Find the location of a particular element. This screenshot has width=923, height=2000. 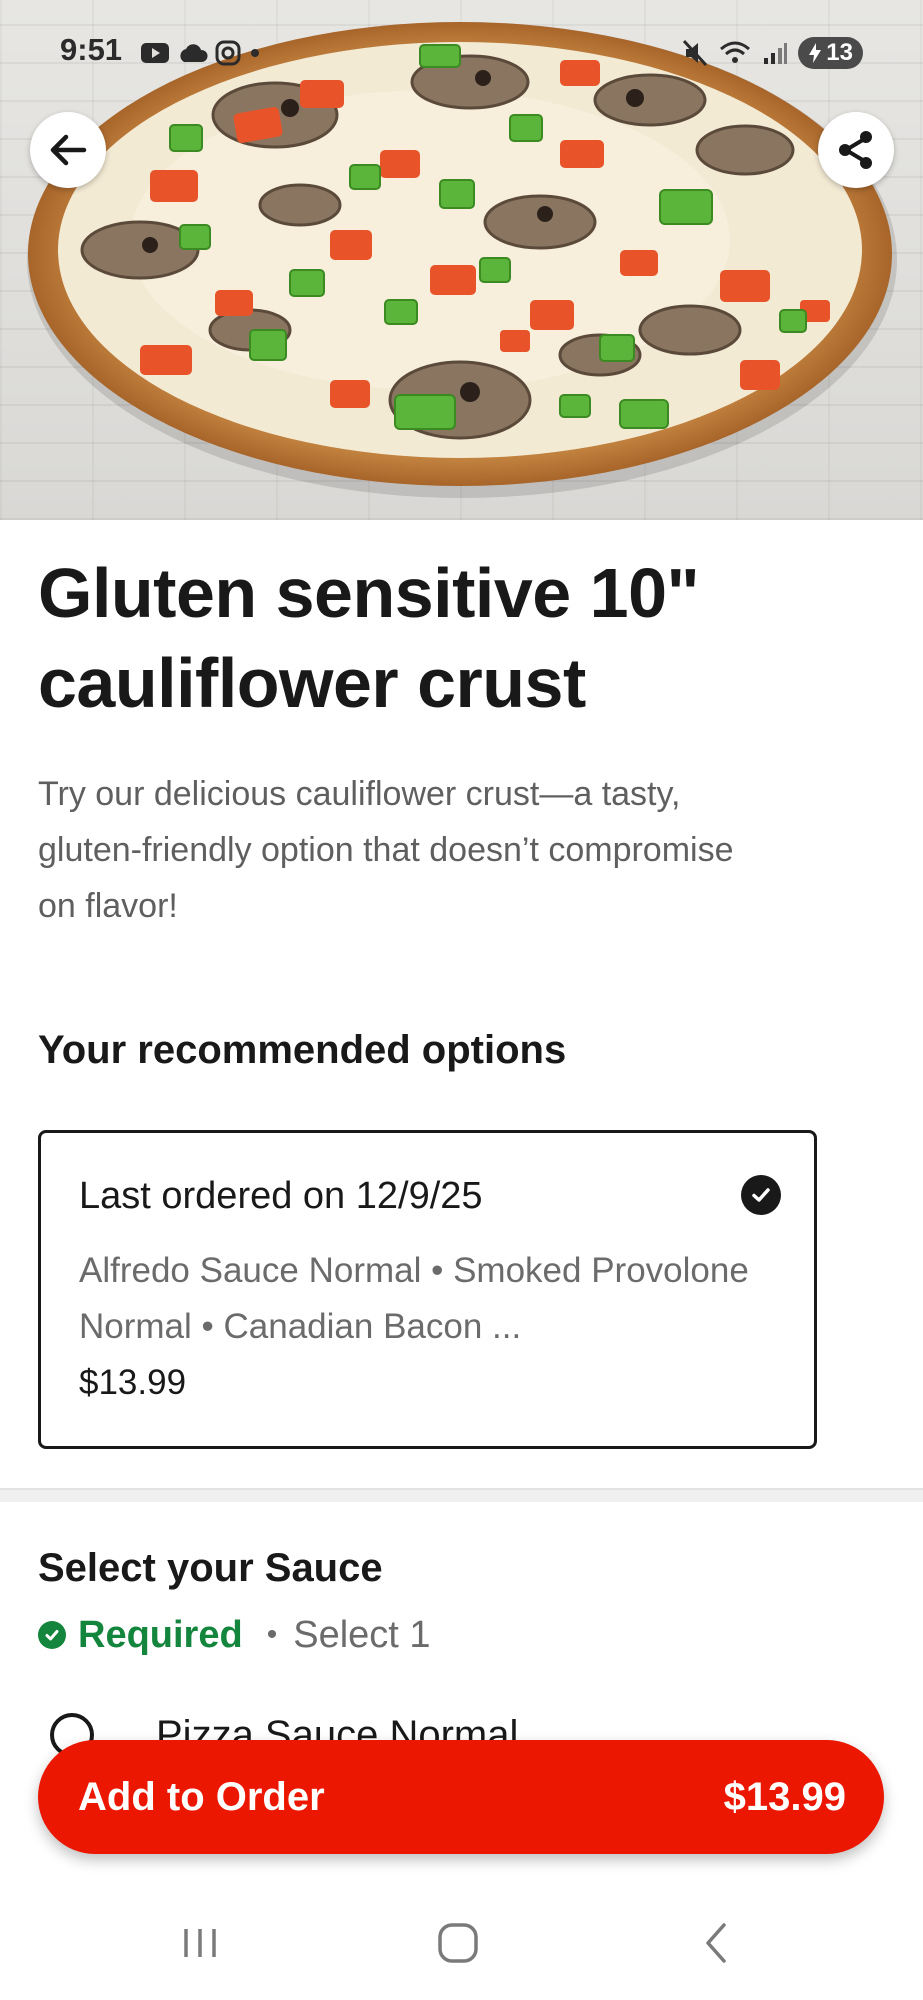

back-nav-button is located at coordinates (716, 1943).